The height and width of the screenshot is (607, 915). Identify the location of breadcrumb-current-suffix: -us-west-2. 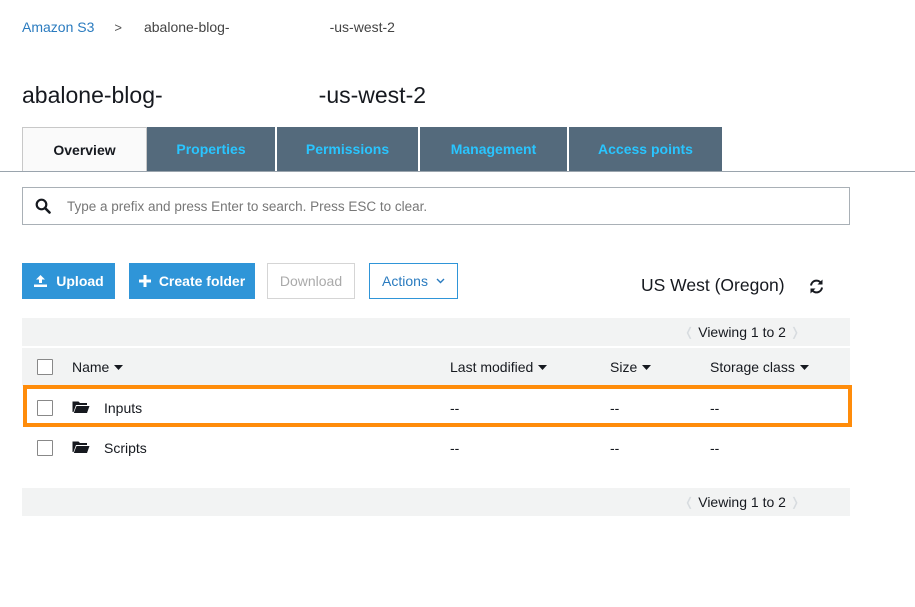
(362, 27).